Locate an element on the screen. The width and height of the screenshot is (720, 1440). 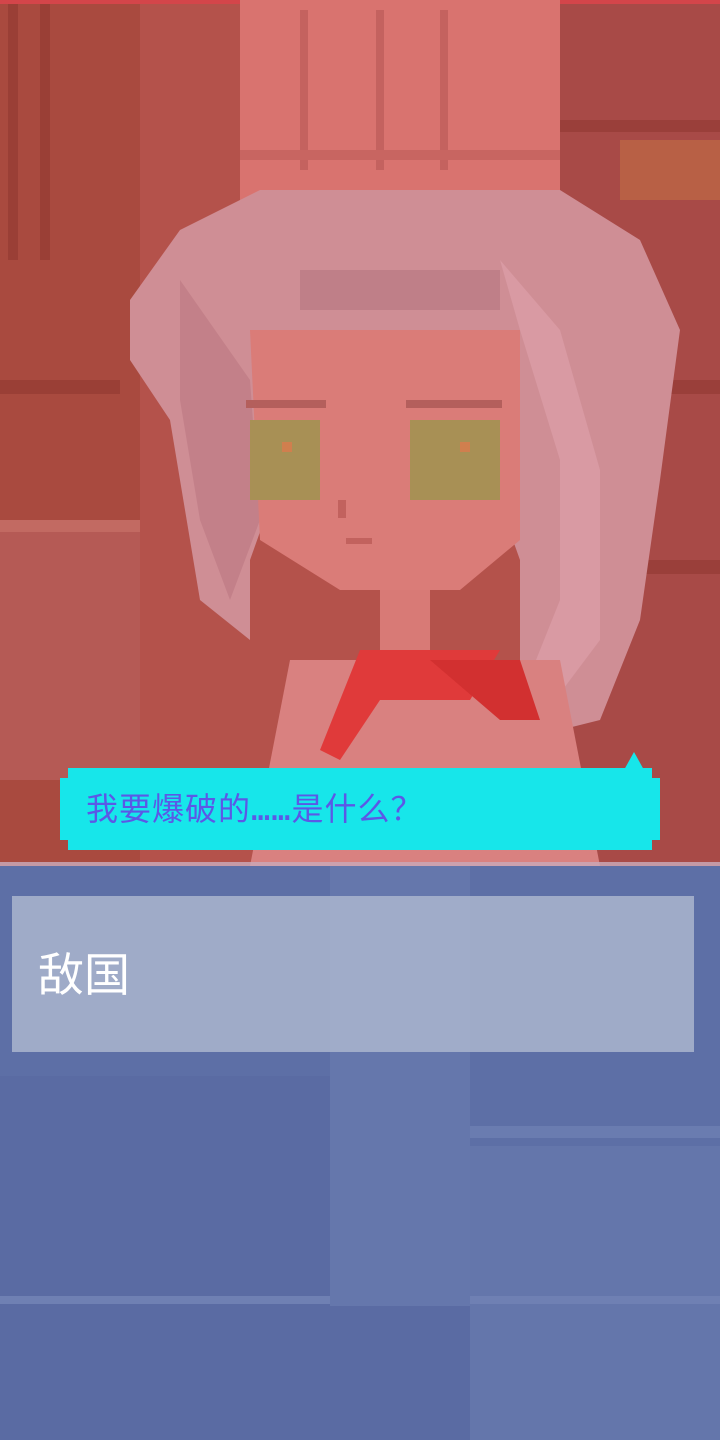
choice-label: 敌国 is located at coordinates (84, 975).